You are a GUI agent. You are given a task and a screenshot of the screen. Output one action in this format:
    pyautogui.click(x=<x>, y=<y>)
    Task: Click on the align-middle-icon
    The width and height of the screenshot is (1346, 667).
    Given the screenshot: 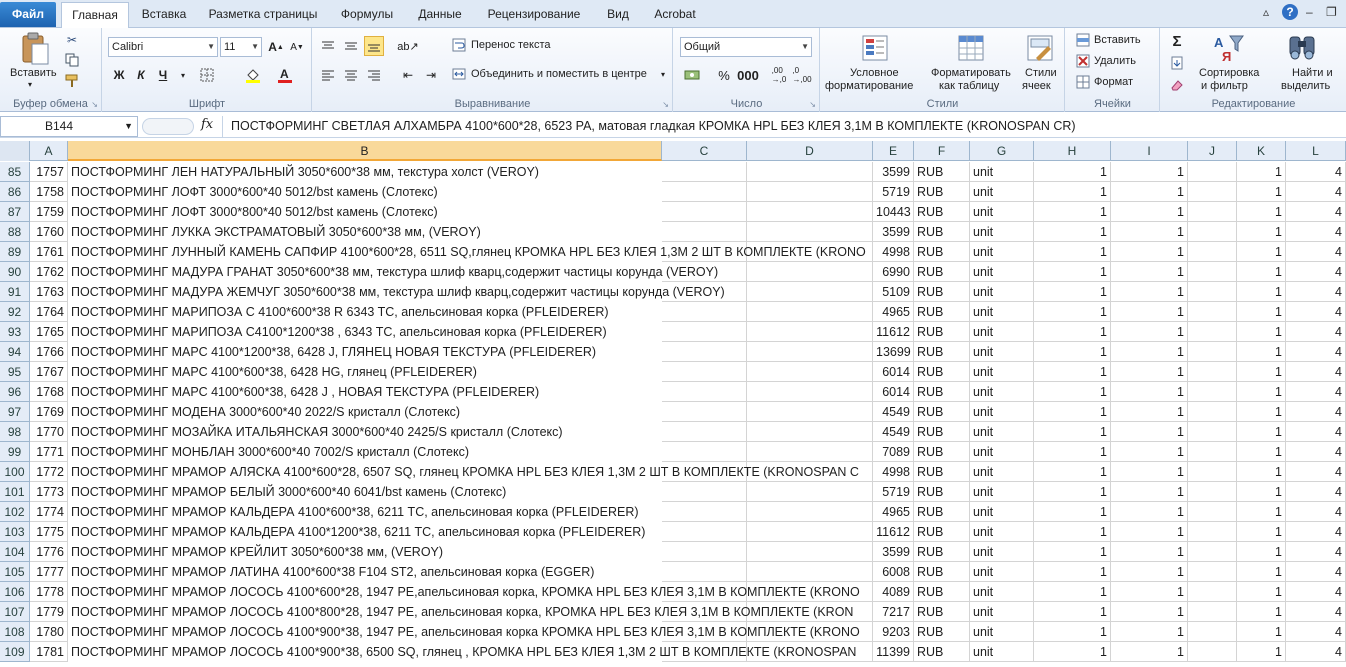 What is the action you would take?
    pyautogui.click(x=351, y=46)
    